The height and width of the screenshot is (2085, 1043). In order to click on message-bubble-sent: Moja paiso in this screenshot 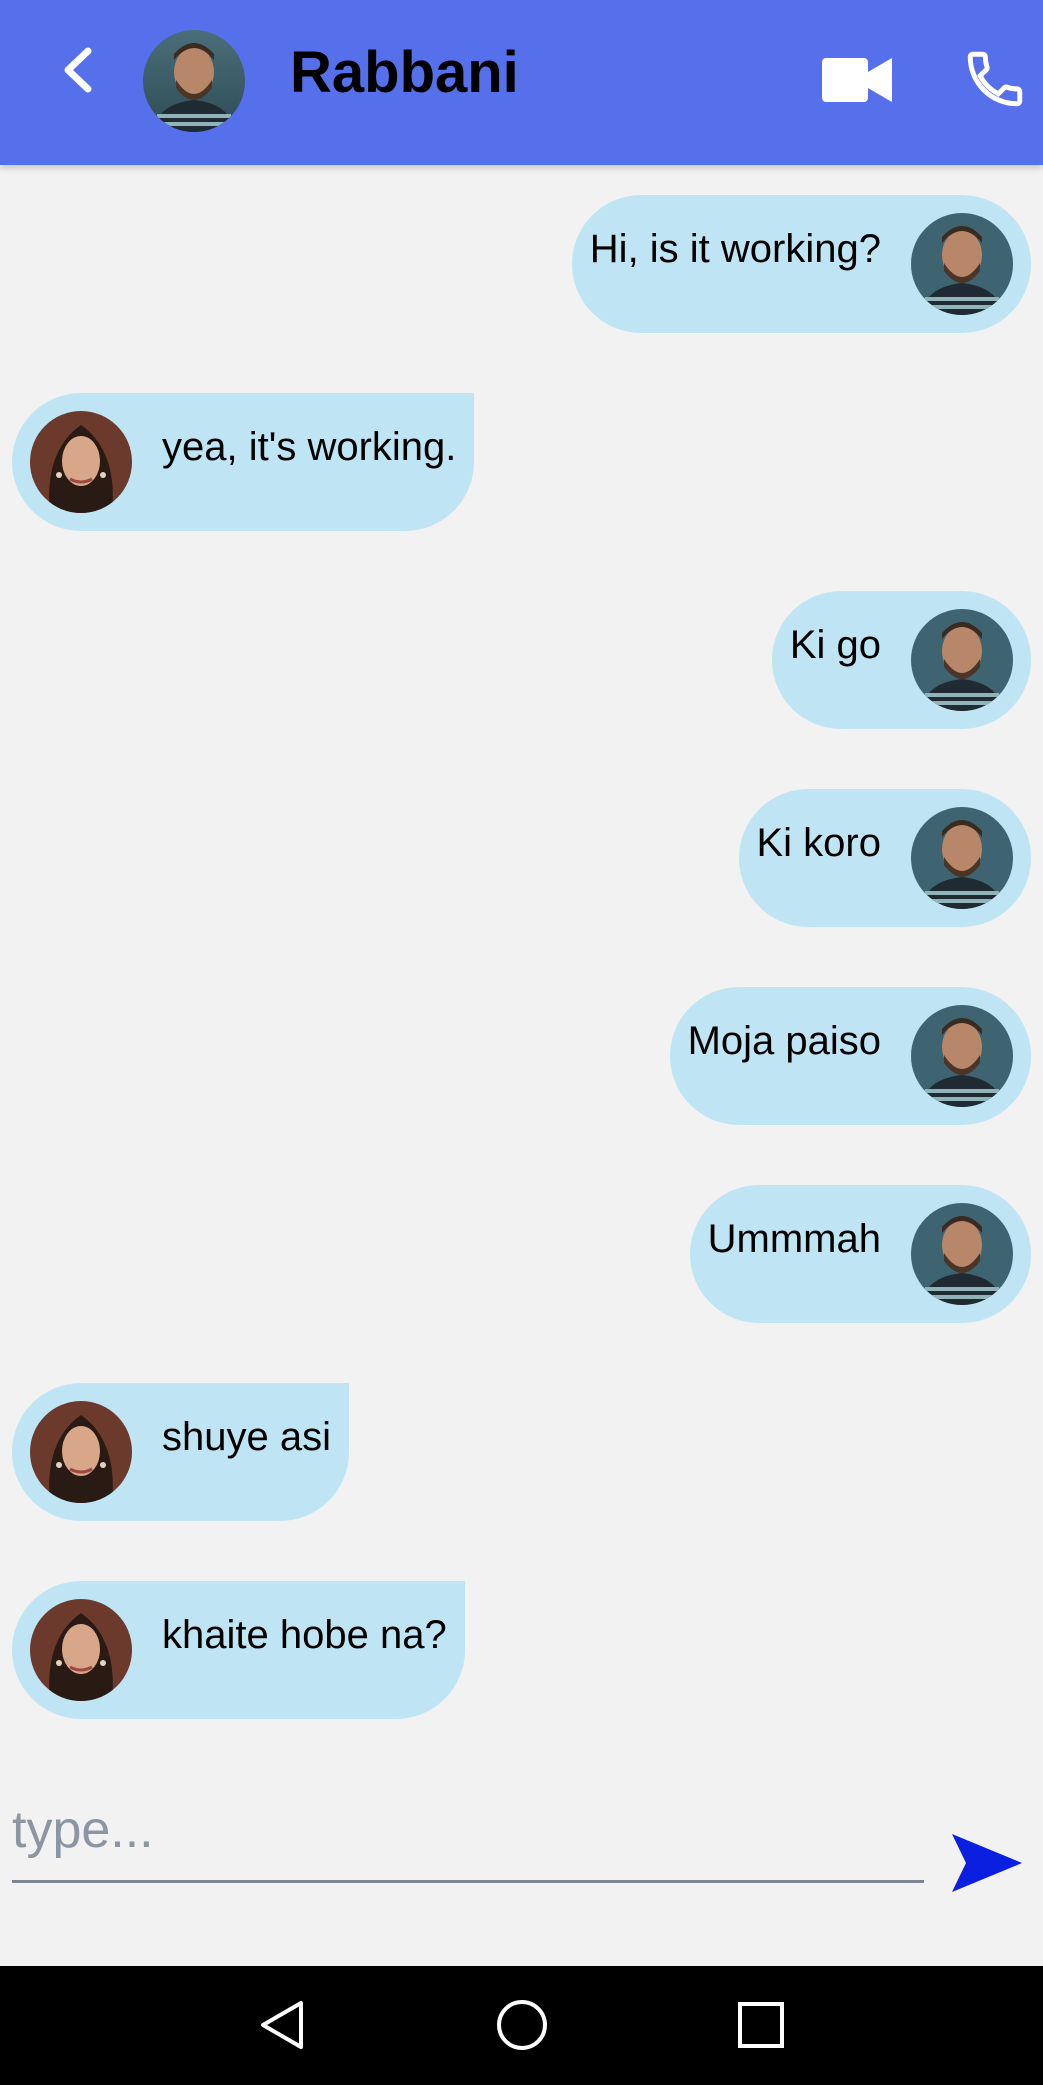, I will do `click(850, 1056)`.